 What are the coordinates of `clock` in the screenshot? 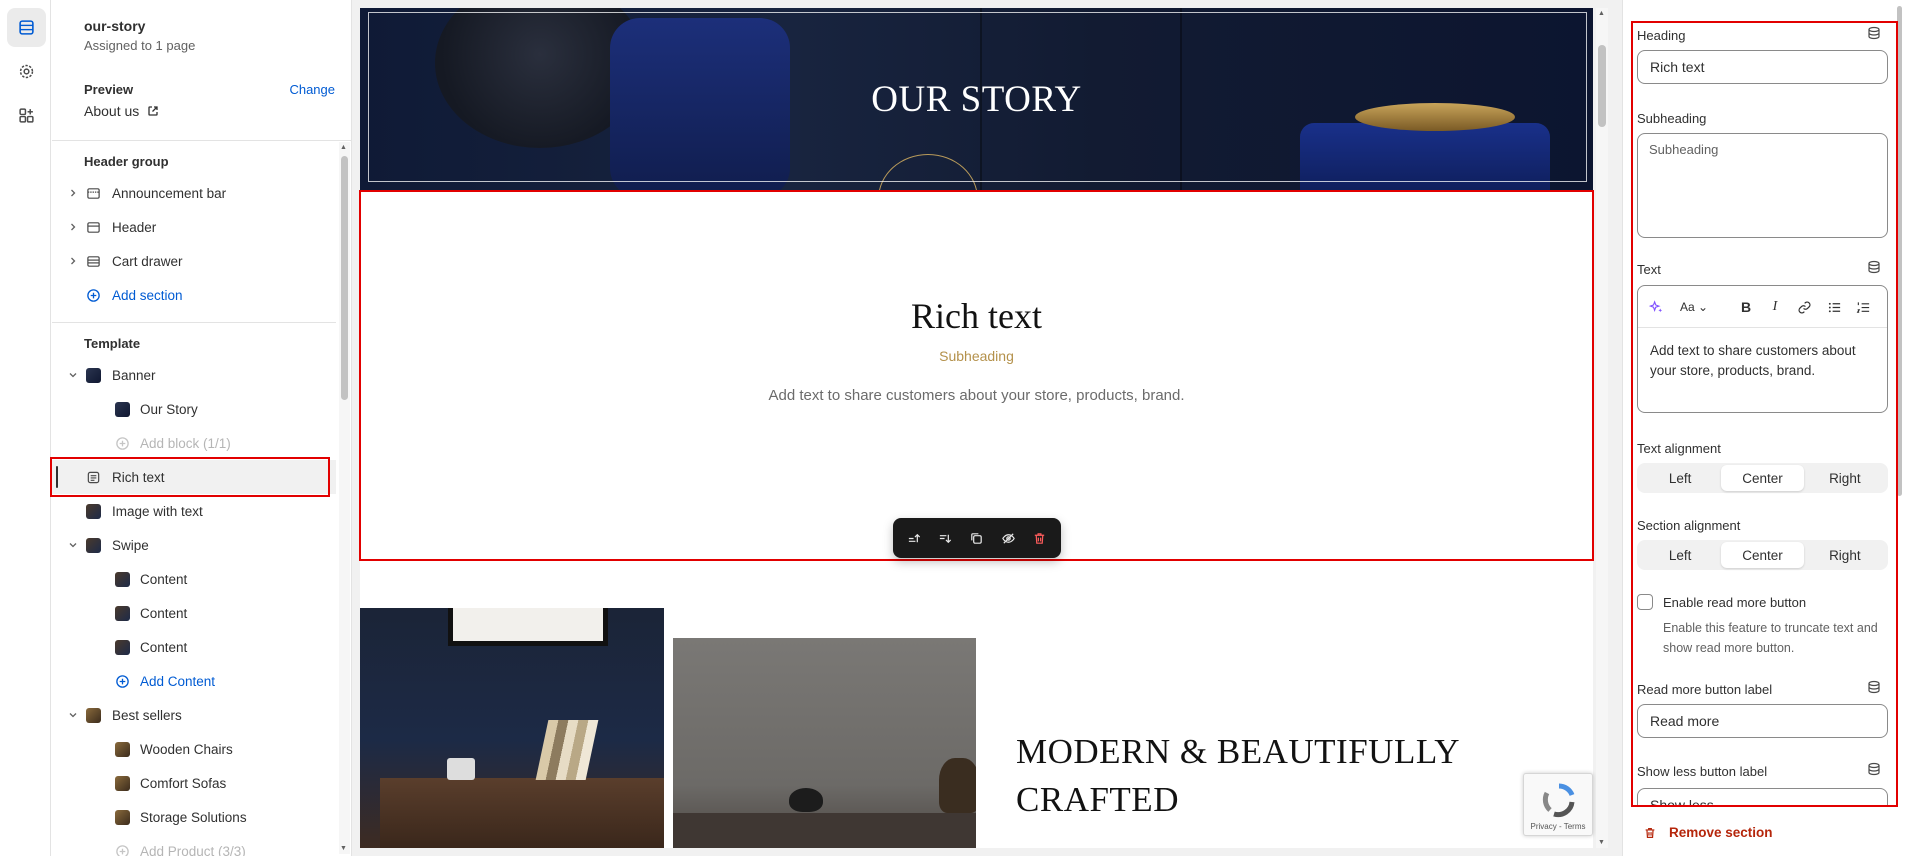 It's located at (461, 769).